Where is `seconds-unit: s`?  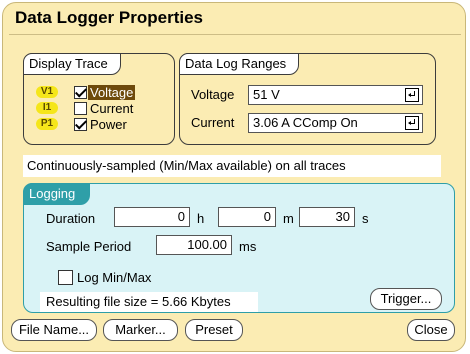
seconds-unit: s is located at coordinates (365, 218).